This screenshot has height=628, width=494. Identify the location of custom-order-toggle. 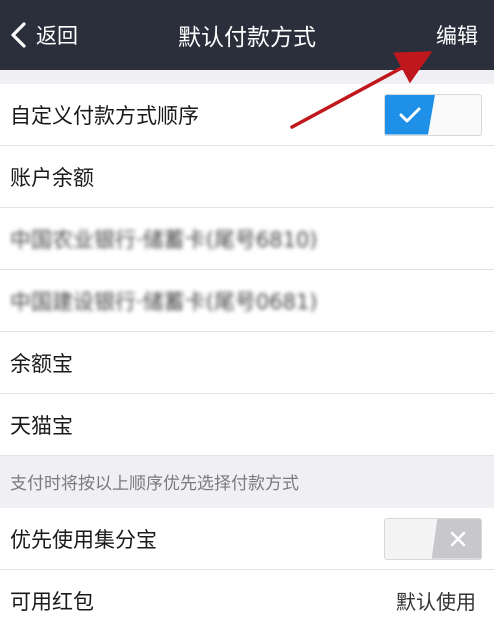
(433, 114).